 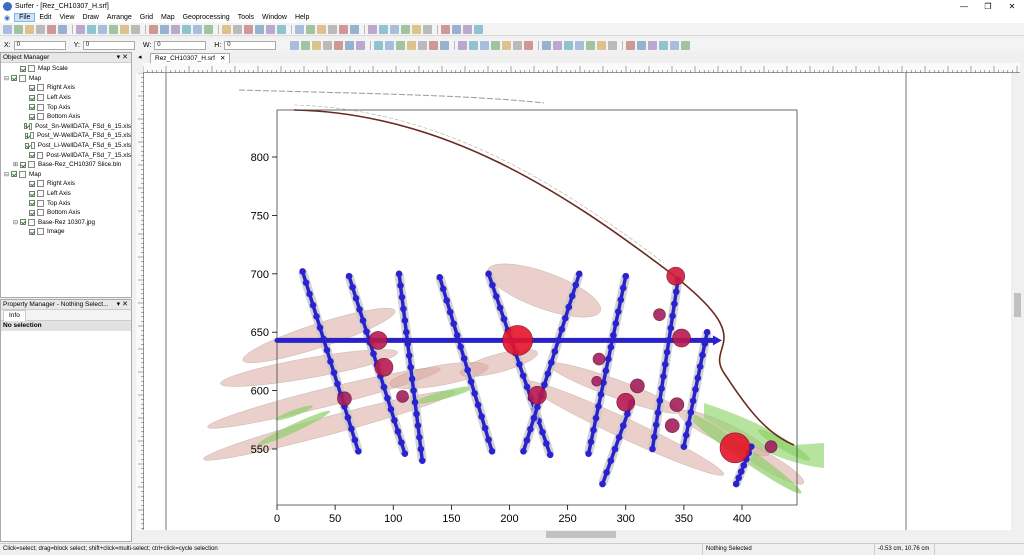 I want to click on tree-item: ⊟ Map, so click(x=66, y=79).